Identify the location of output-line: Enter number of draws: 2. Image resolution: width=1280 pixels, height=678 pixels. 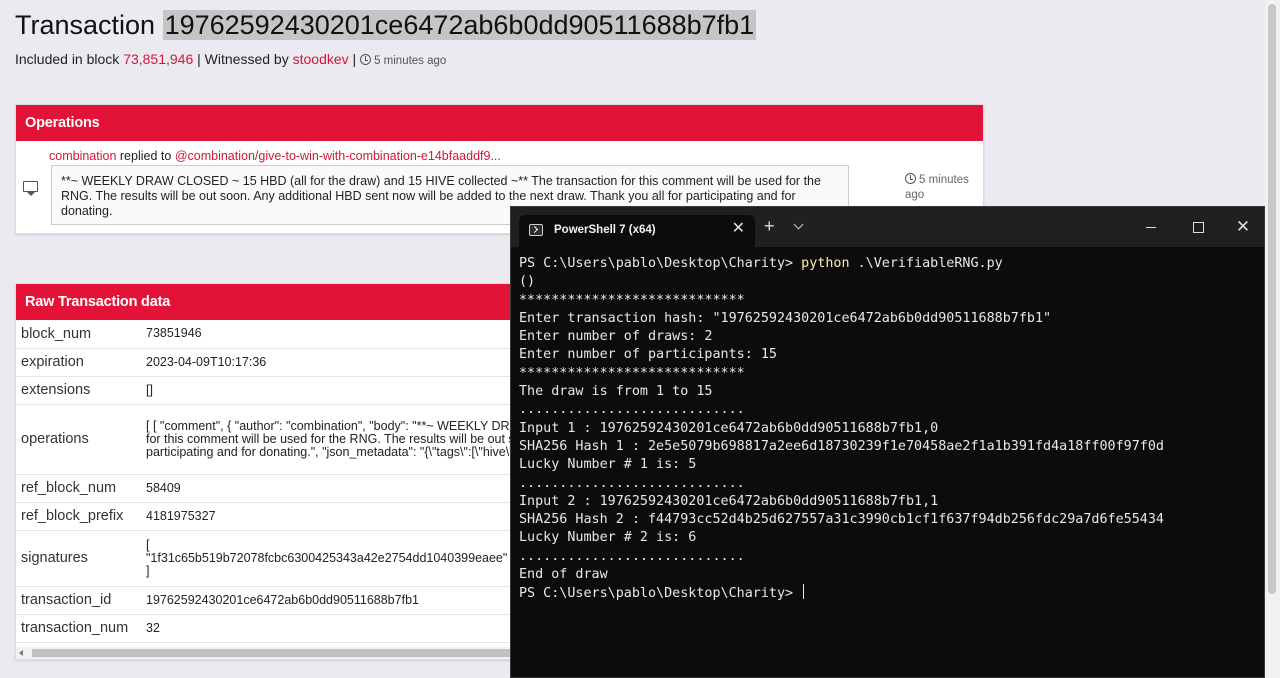
(616, 337).